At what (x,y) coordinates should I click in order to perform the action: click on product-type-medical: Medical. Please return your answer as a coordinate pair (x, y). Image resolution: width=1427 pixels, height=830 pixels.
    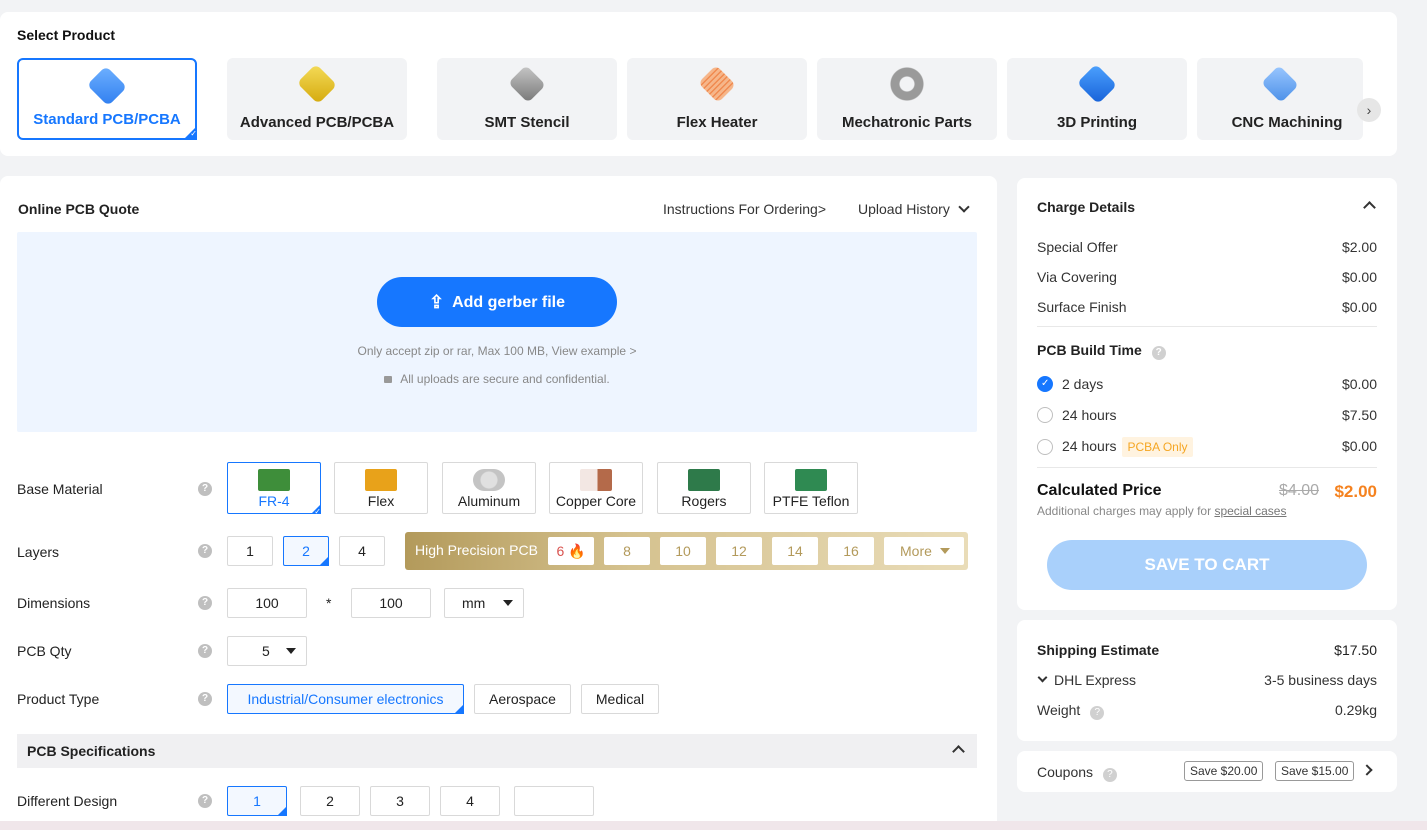
    Looking at the image, I should click on (620, 699).